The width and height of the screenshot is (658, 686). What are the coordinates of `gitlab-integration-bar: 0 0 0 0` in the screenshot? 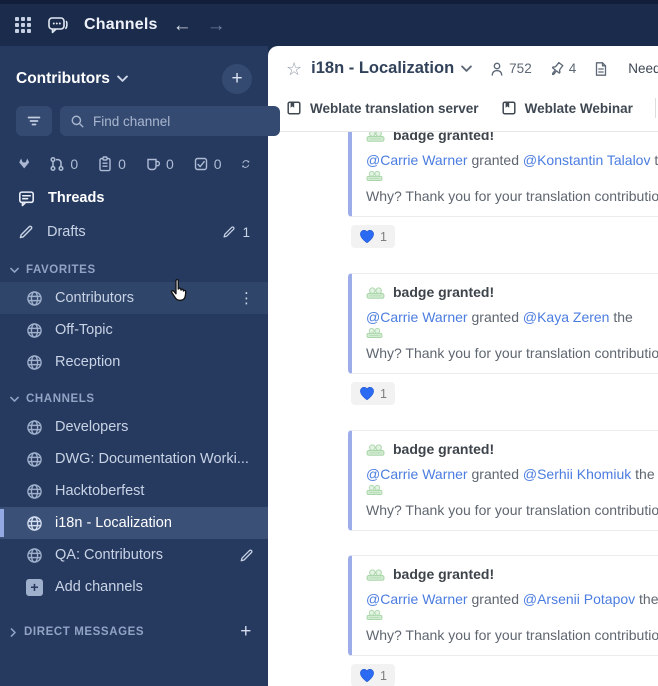 It's located at (134, 162).